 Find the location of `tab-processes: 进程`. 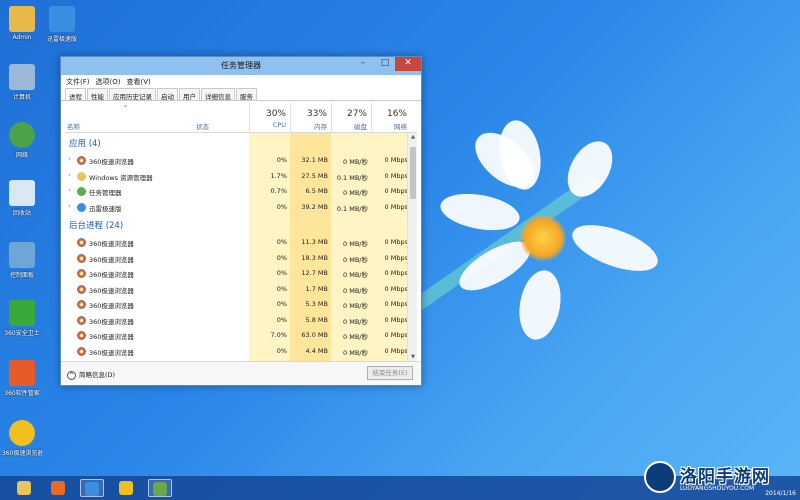

tab-processes: 进程 is located at coordinates (75, 94).